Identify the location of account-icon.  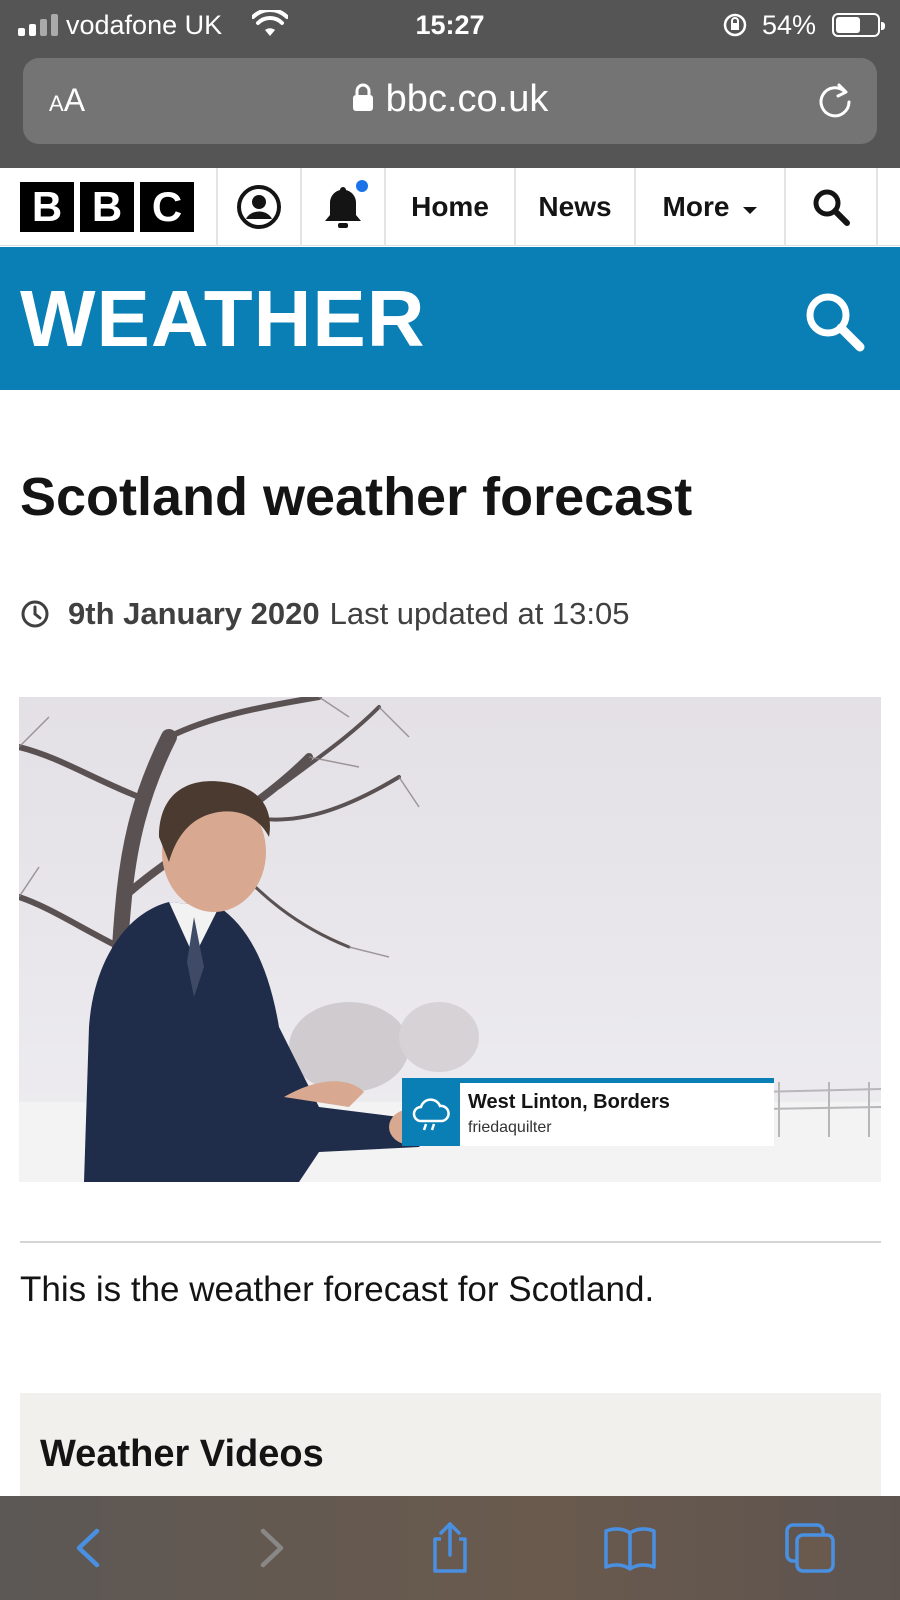
(259, 207).